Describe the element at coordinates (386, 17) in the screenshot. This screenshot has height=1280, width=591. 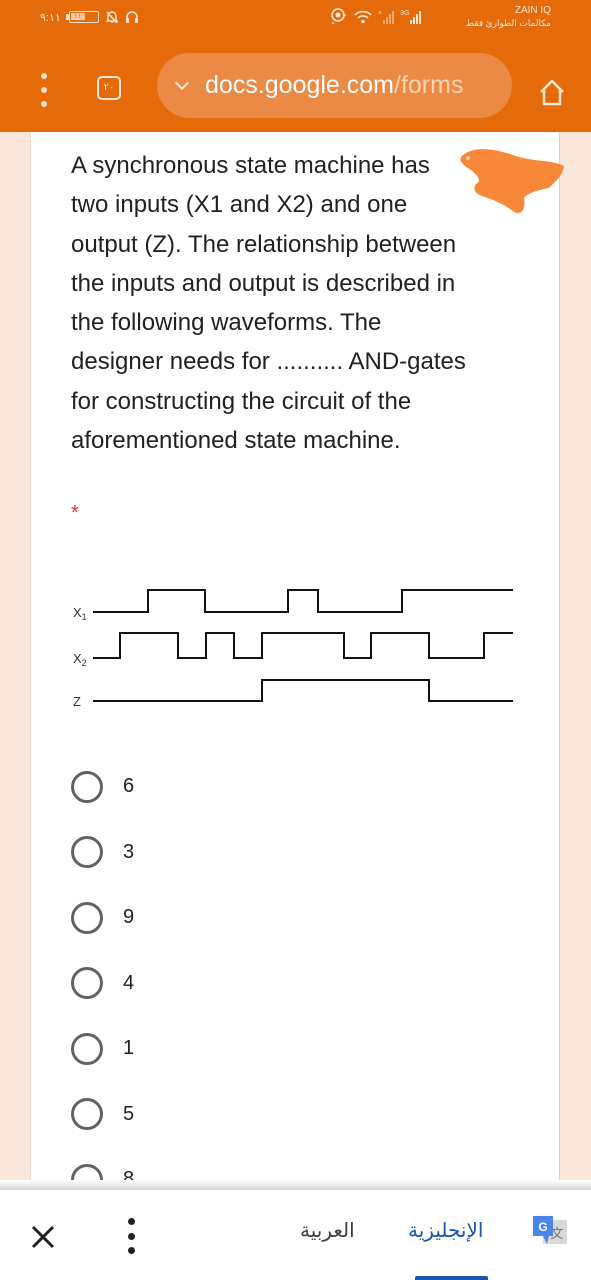
I see `no-sim-signal-icon: ×` at that location.